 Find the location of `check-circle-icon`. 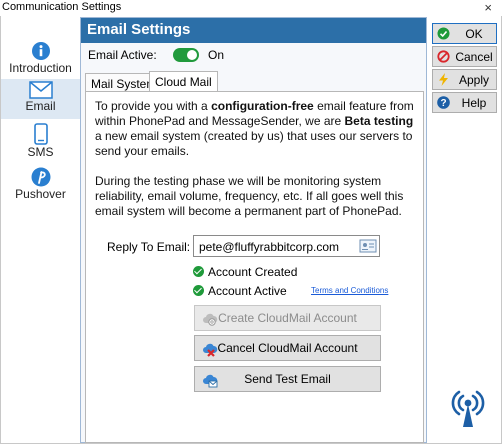

check-circle-icon is located at coordinates (443, 33).